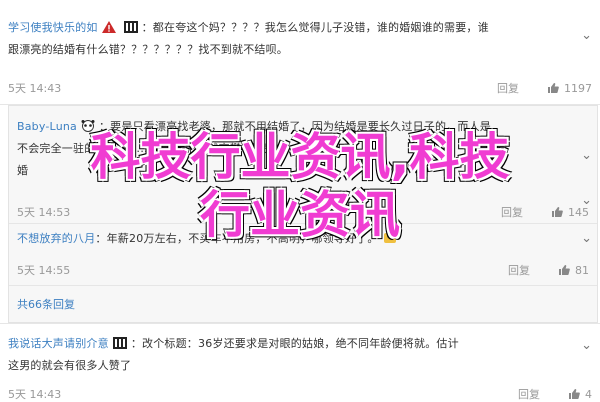 The height and width of the screenshot is (402, 600). What do you see at coordinates (47, 126) in the screenshot?
I see `reply-author: Baby-Luna` at bounding box center [47, 126].